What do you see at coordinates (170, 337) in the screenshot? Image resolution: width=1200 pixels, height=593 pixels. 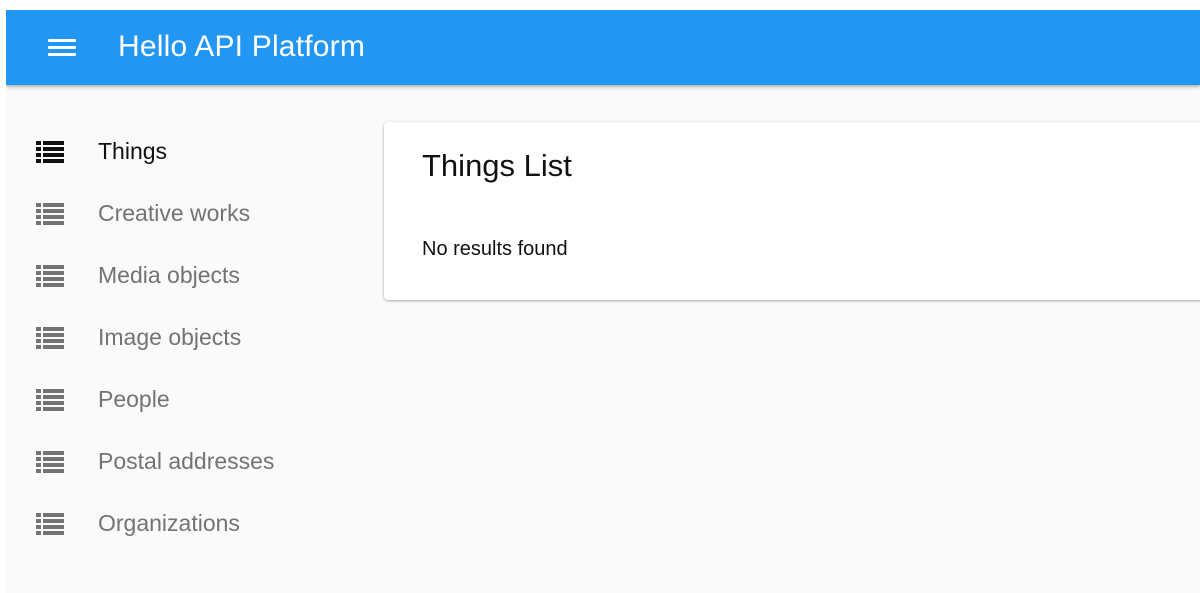 I see `sidebar-item-label: Image objects` at bounding box center [170, 337].